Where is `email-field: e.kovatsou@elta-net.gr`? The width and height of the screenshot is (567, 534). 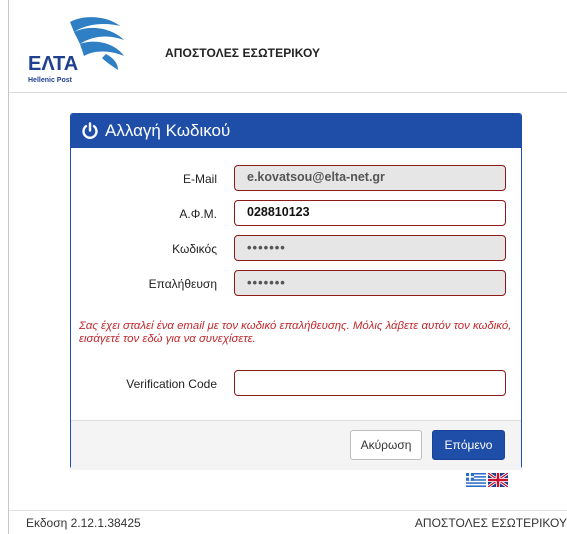
email-field: e.kovatsou@elta-net.gr is located at coordinates (370, 178).